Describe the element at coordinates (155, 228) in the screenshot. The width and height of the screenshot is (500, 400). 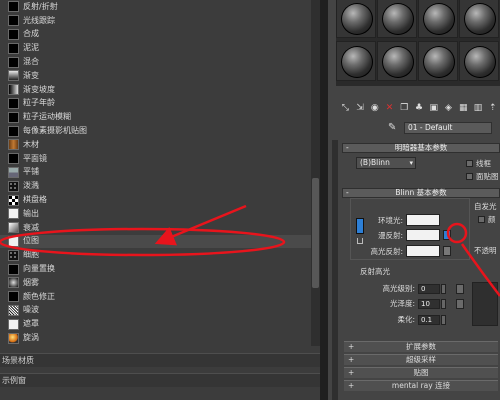
I see `map-list-item: 衰减` at that location.